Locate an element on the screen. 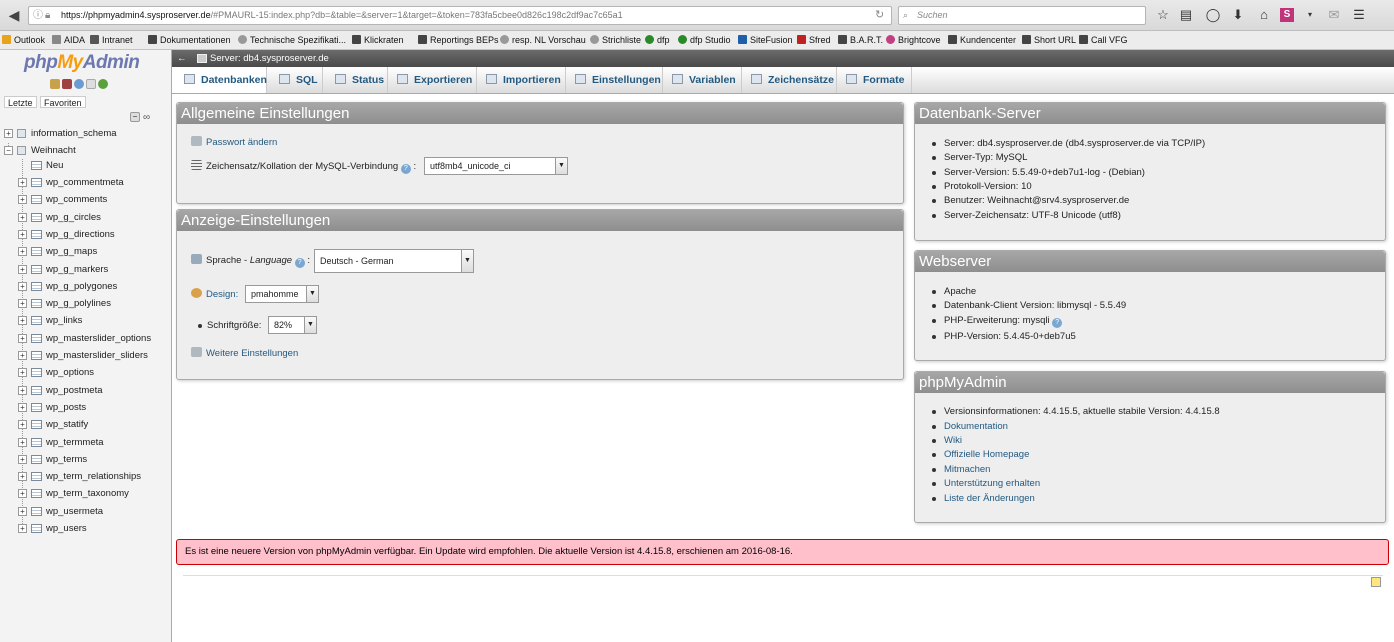  console-icon is located at coordinates (1376, 582).